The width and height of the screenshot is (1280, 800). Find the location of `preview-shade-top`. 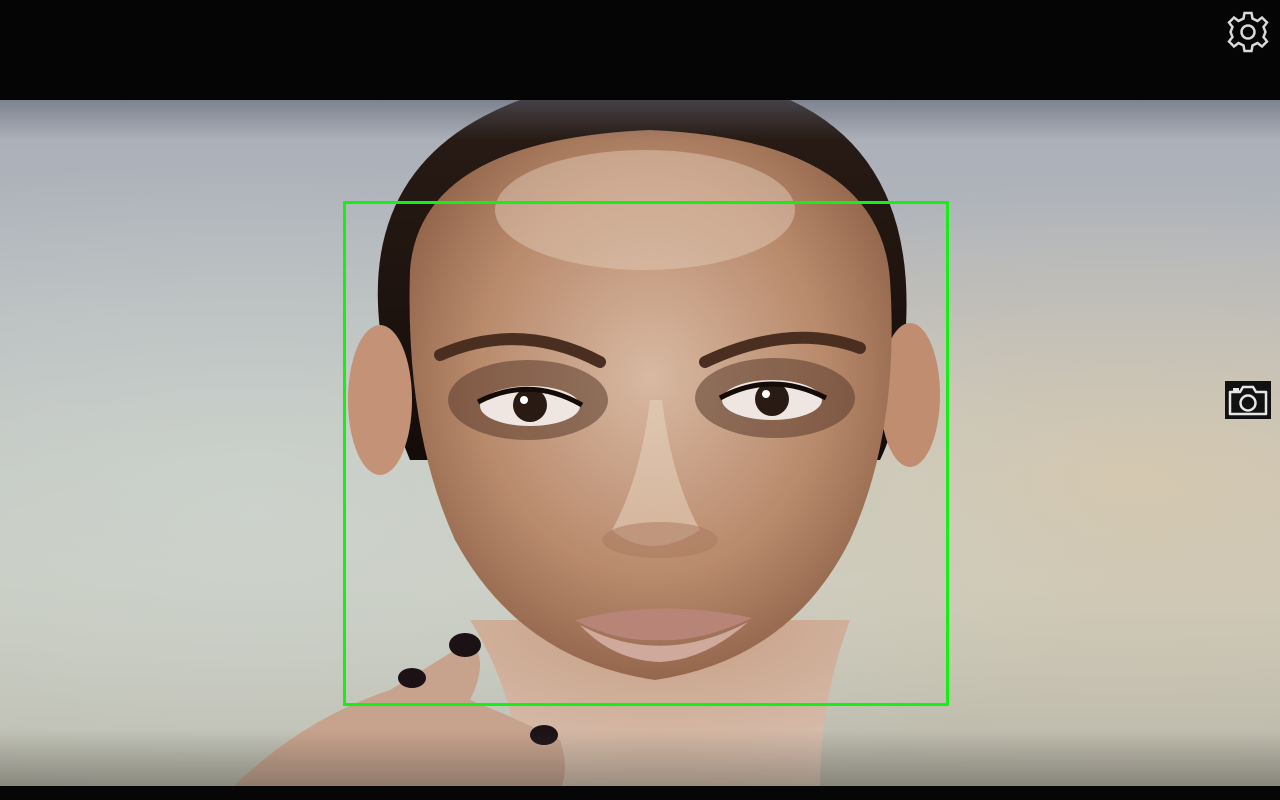

preview-shade-top is located at coordinates (640, 120).